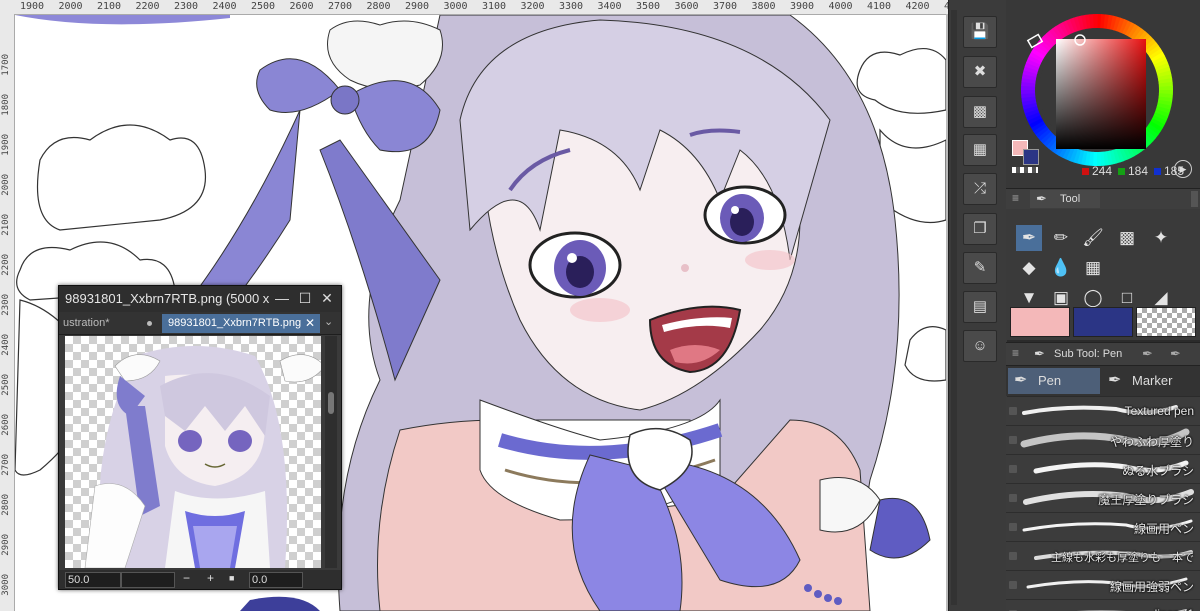 Image resolution: width=1200 pixels, height=611 pixels. Describe the element at coordinates (571, 6) in the screenshot. I see `ruler-tick-label: 3300` at that location.